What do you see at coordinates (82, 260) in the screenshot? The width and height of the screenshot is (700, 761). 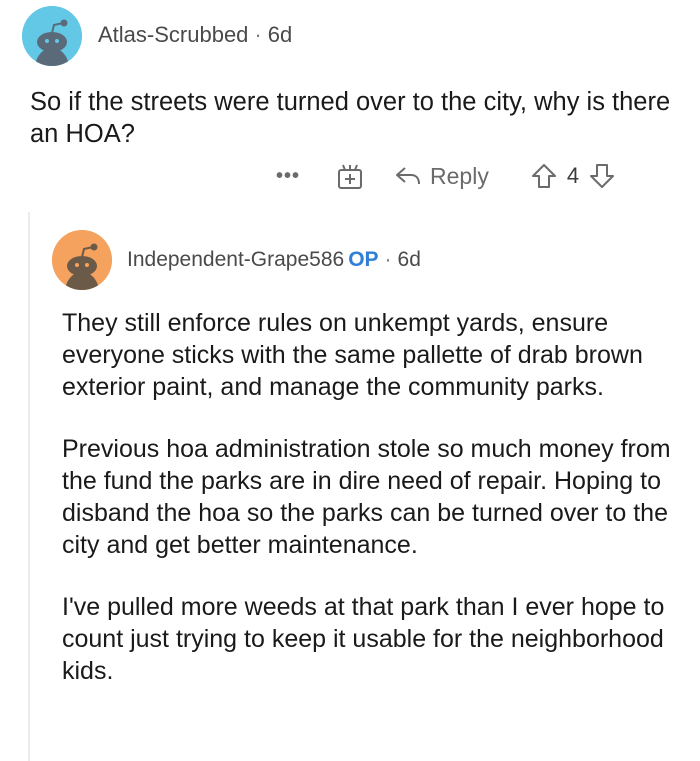 I see `reply-avatar-icon` at bounding box center [82, 260].